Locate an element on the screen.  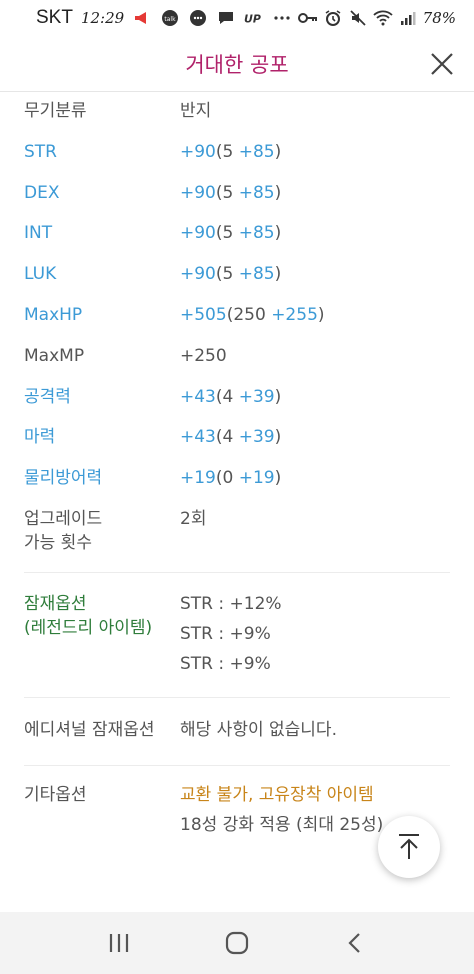
arrow-up-icon is located at coordinates (409, 846).